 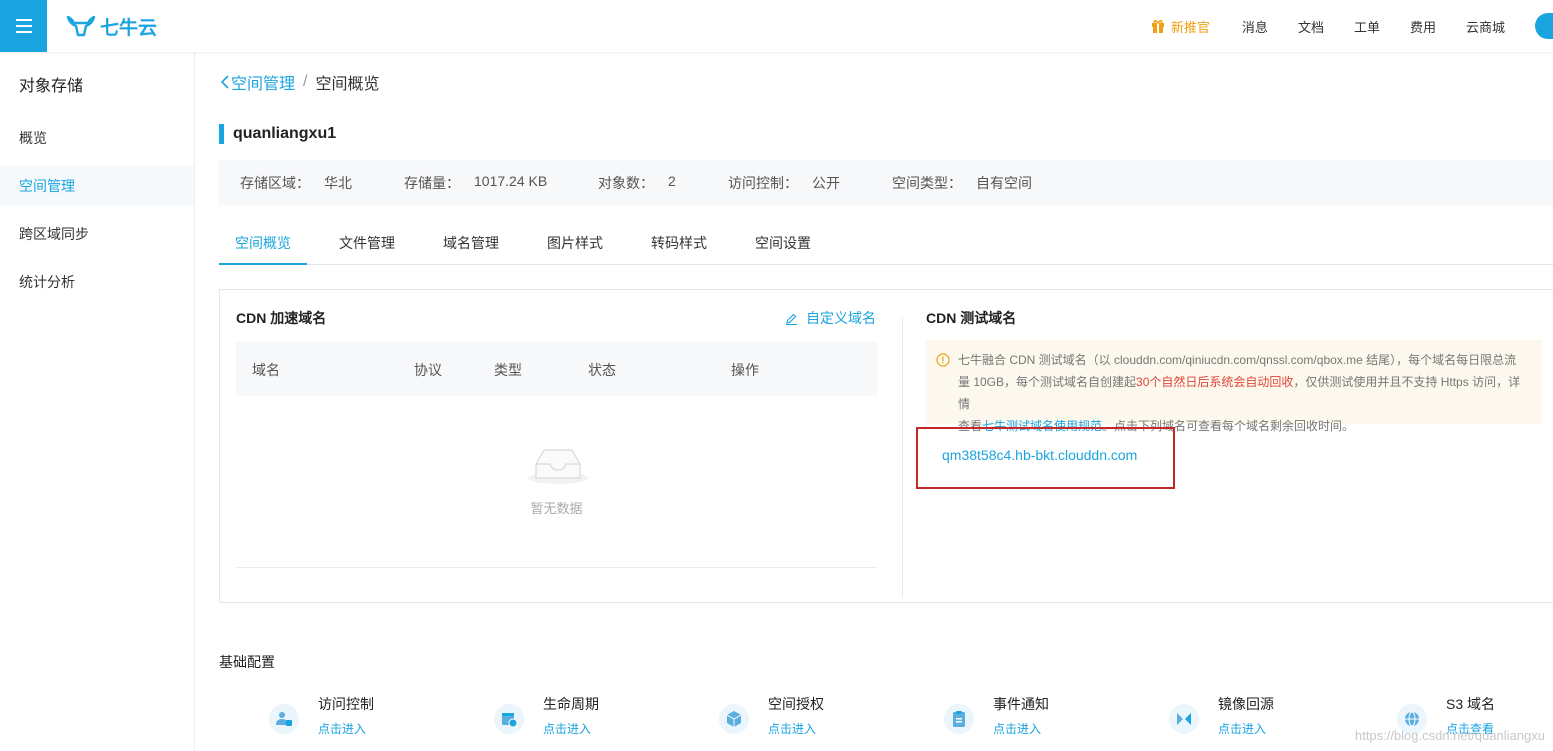 I want to click on sidebar-title: 对象存储, so click(x=51, y=86).